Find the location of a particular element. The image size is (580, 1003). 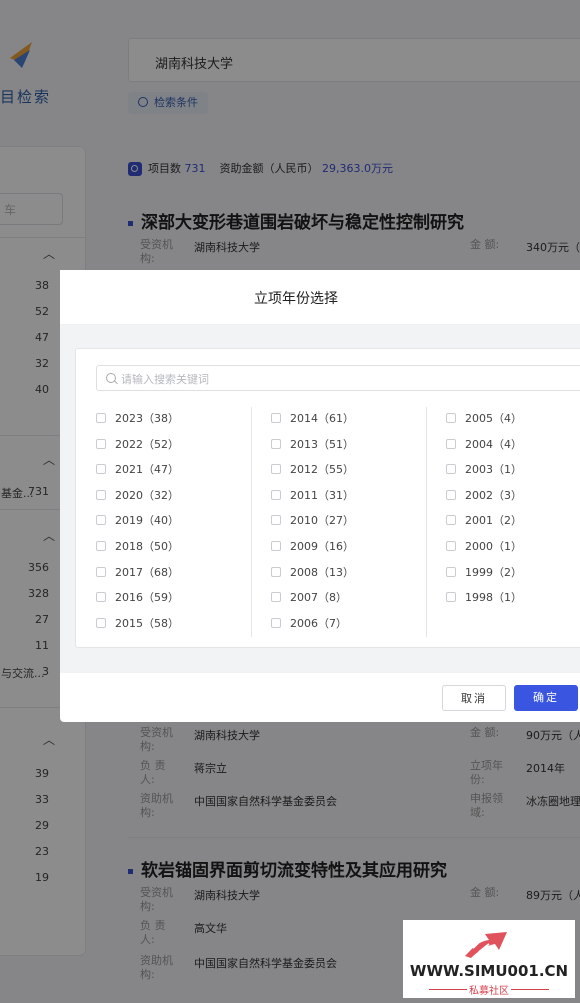

watermark-logo-icon is located at coordinates (486, 945).